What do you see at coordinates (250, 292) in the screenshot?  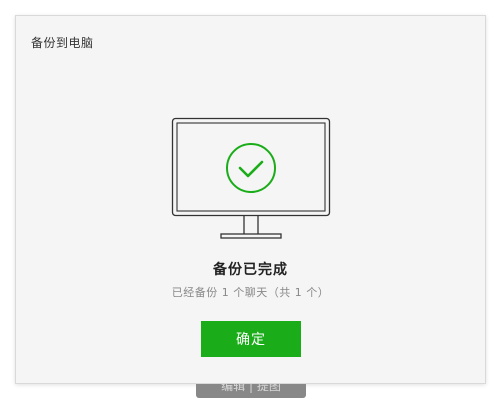 I see `status-detail: 已经备份 1 个聊天（共 1 个）` at bounding box center [250, 292].